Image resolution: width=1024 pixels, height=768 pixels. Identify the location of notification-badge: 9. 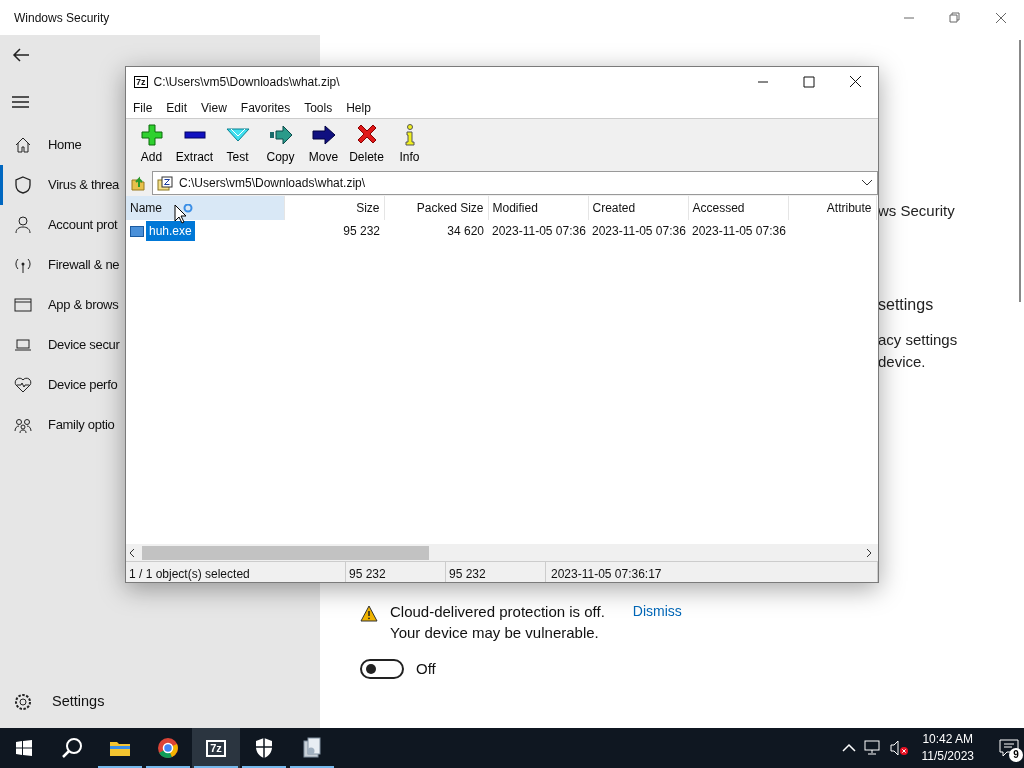
(1016, 755).